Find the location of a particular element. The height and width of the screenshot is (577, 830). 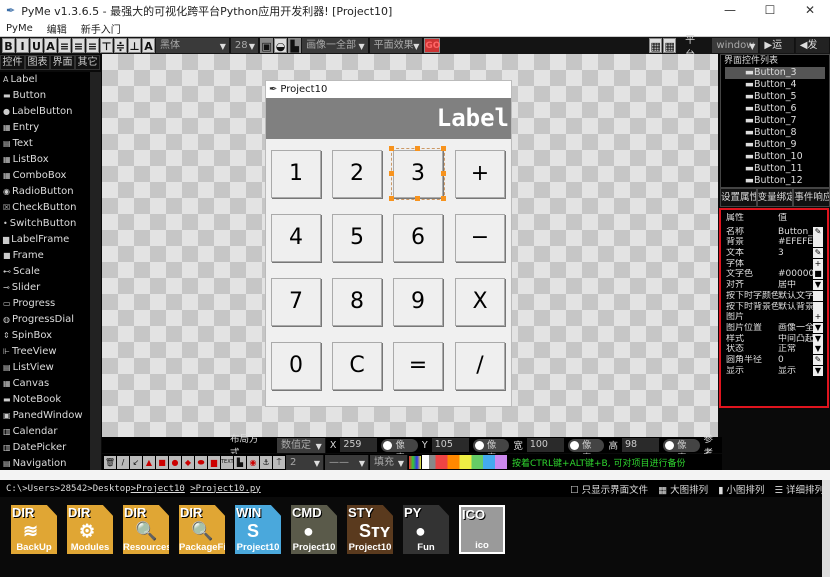

widget-panedwindow: ▣ PanedWindow is located at coordinates (45, 416).